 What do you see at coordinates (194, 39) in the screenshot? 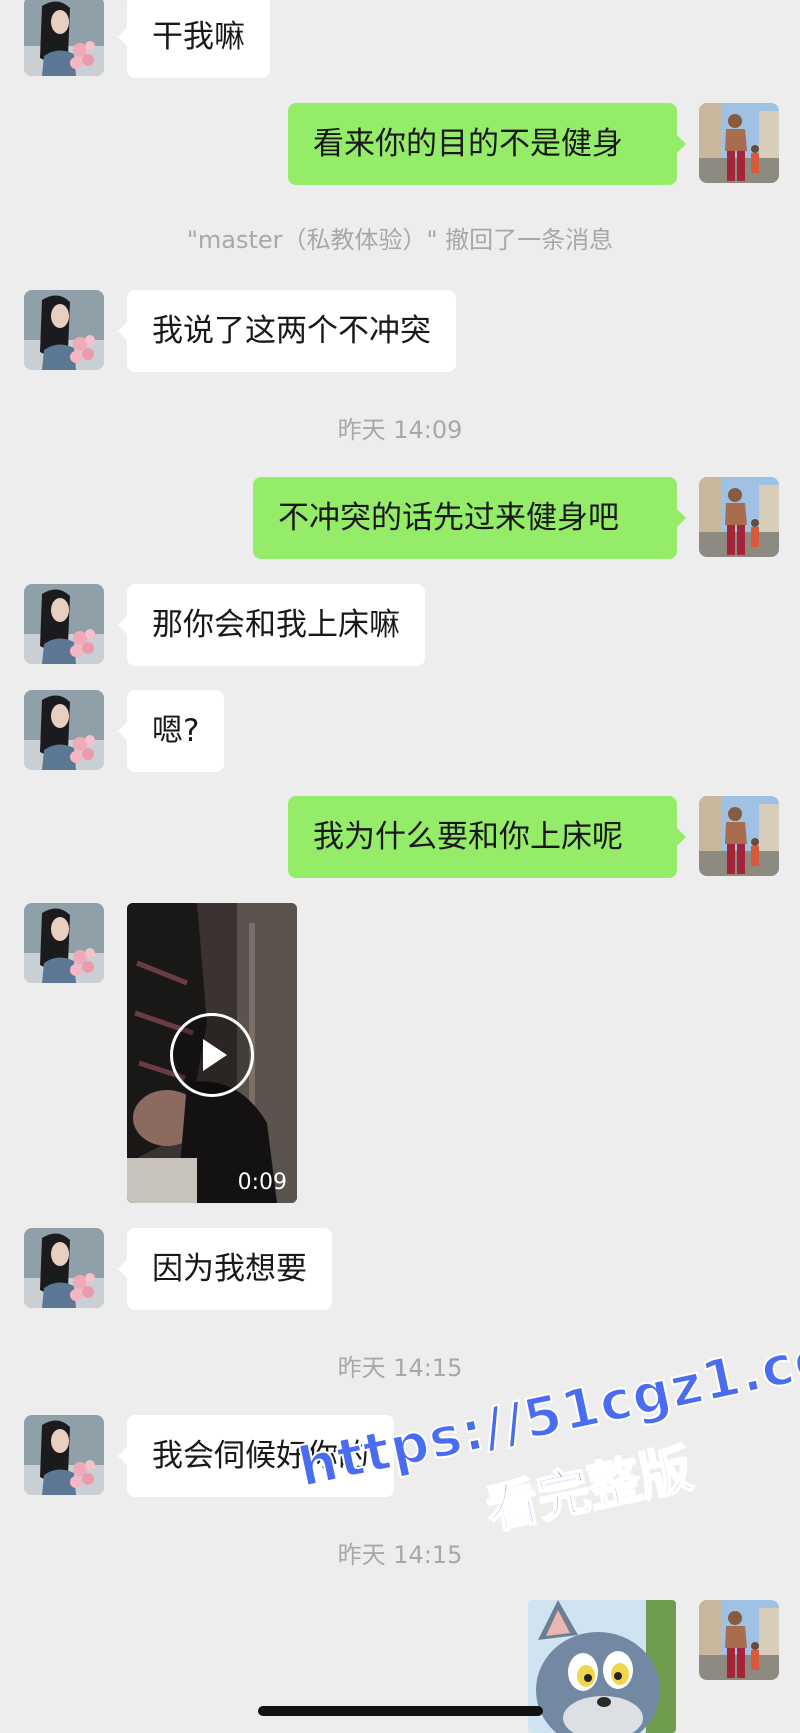
I see `incoming-message-bubble: 干我嘛` at bounding box center [194, 39].